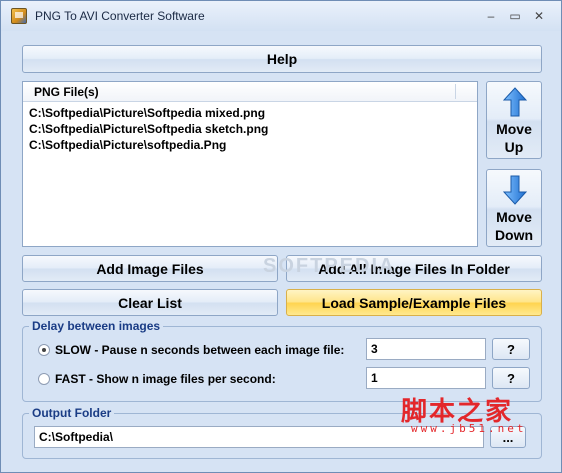 Image resolution: width=562 pixels, height=473 pixels. What do you see at coordinates (150, 302) in the screenshot?
I see `clear-list-button: Clear List` at bounding box center [150, 302].